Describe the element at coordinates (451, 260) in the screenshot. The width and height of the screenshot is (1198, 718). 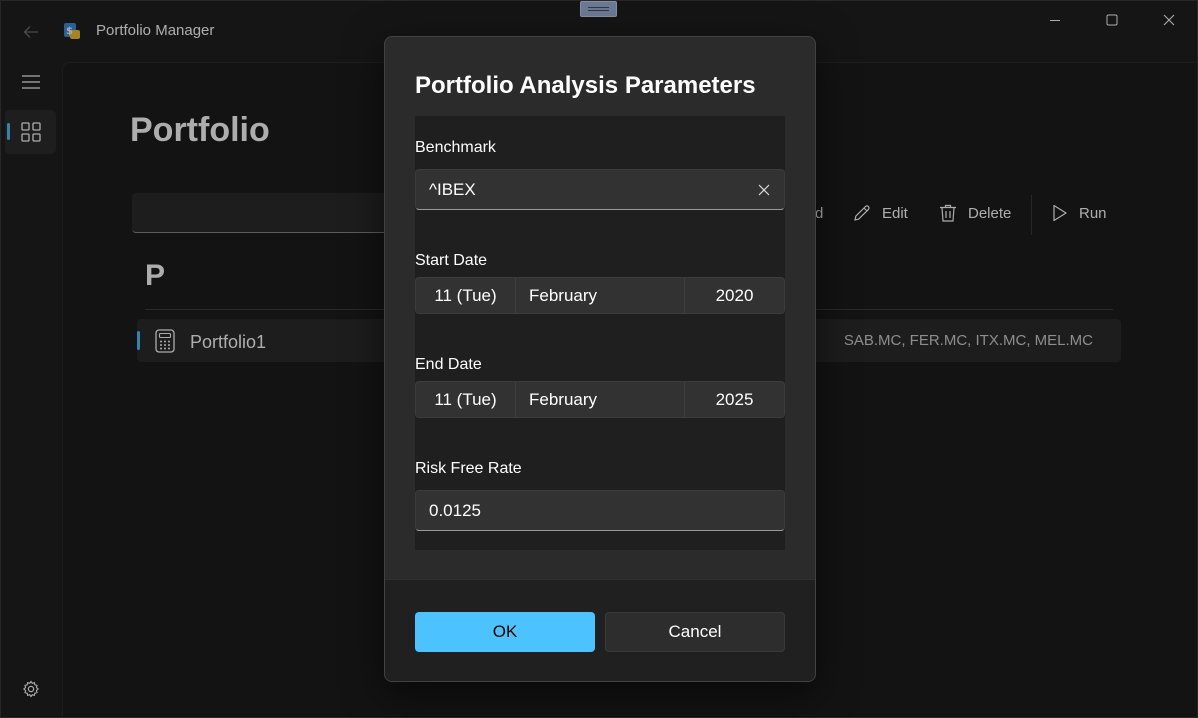
I see `start-date-label: Start Date` at that location.